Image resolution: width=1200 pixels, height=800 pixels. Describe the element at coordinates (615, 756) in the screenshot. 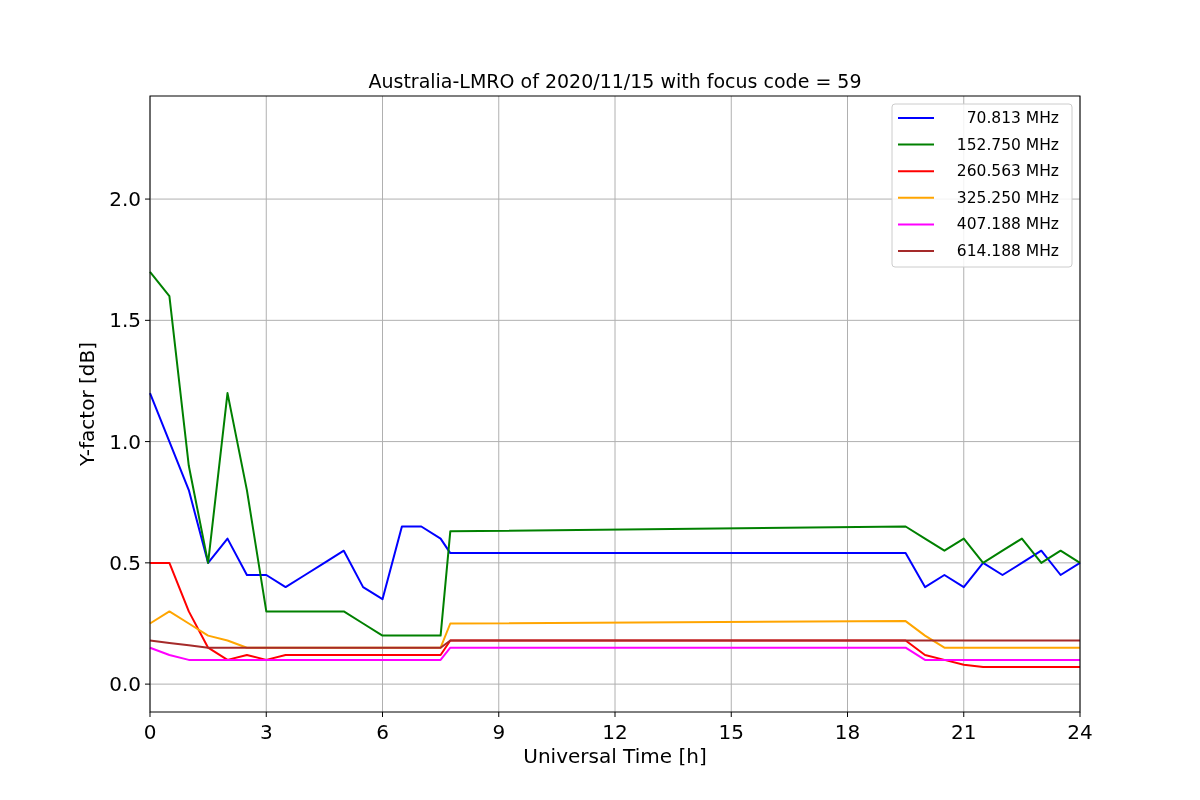

I see `x-axis-label: Universal Time [h]` at that location.